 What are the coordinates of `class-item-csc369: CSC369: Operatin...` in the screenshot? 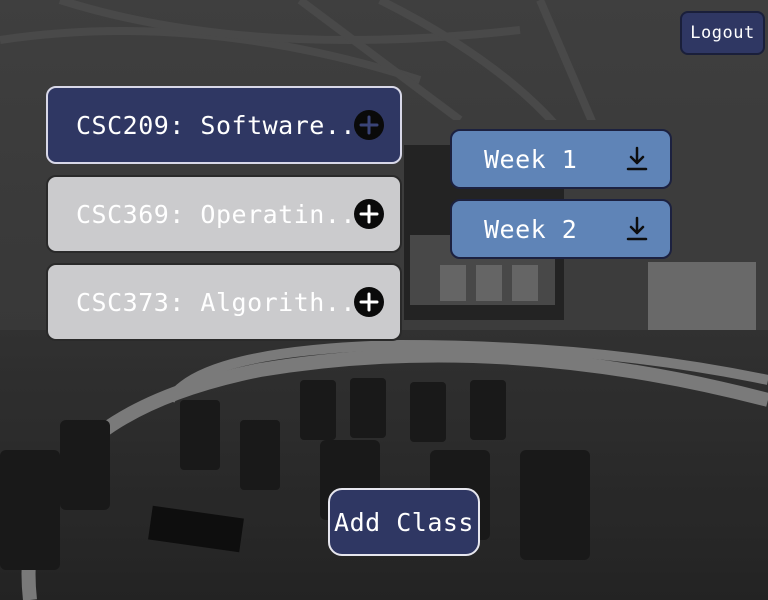 It's located at (224, 214).